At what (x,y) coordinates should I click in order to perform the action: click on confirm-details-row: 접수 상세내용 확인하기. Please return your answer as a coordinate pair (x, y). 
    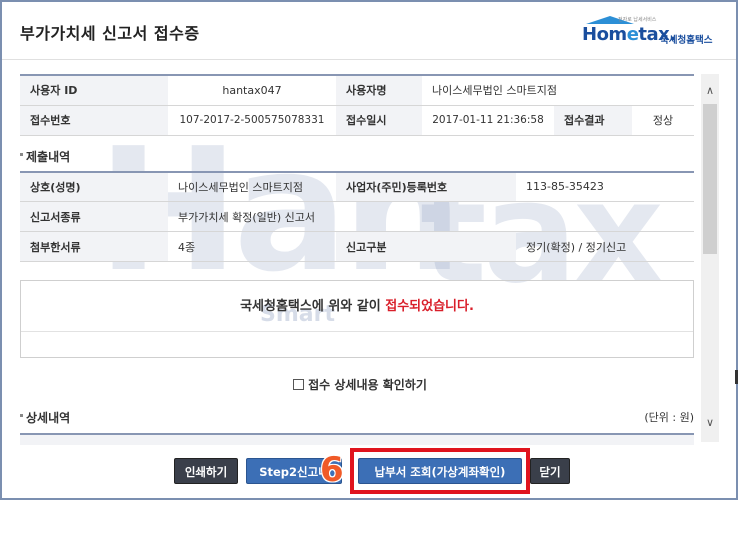
    Looking at the image, I should click on (360, 384).